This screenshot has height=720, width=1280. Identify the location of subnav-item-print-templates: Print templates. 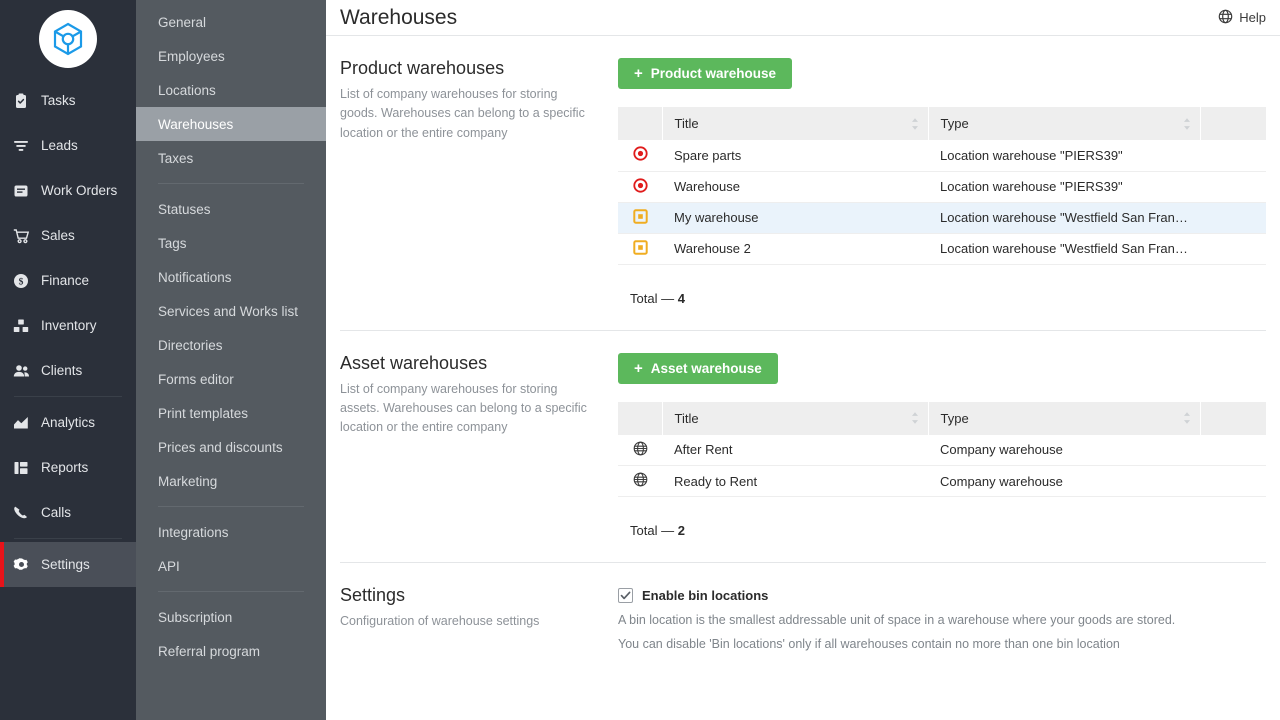
(231, 413).